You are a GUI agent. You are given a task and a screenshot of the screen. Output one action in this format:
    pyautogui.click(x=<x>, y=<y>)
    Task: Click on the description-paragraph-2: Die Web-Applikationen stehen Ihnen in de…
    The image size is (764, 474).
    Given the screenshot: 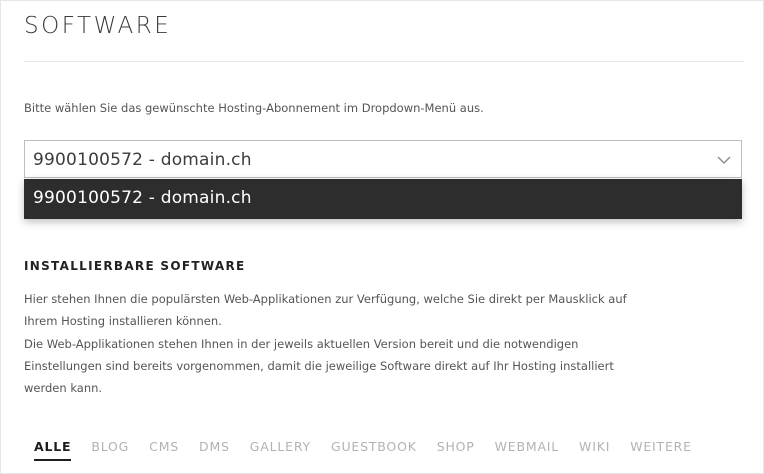 What is the action you would take?
    pyautogui.click(x=364, y=366)
    